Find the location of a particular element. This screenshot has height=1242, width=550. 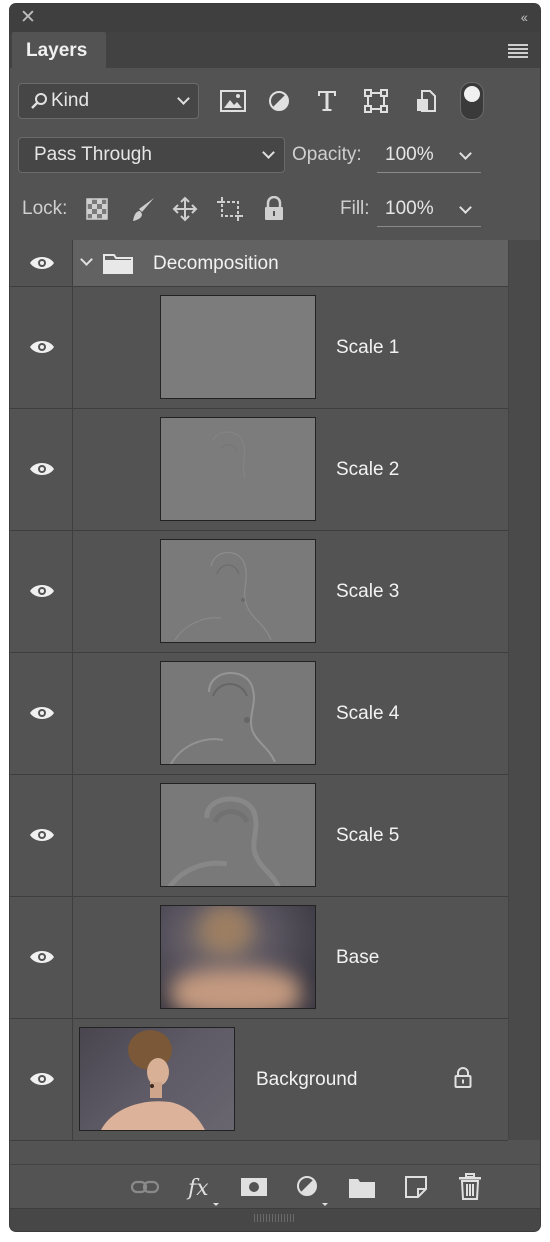

lock-image-pixels-brush-icon is located at coordinates (143, 210).